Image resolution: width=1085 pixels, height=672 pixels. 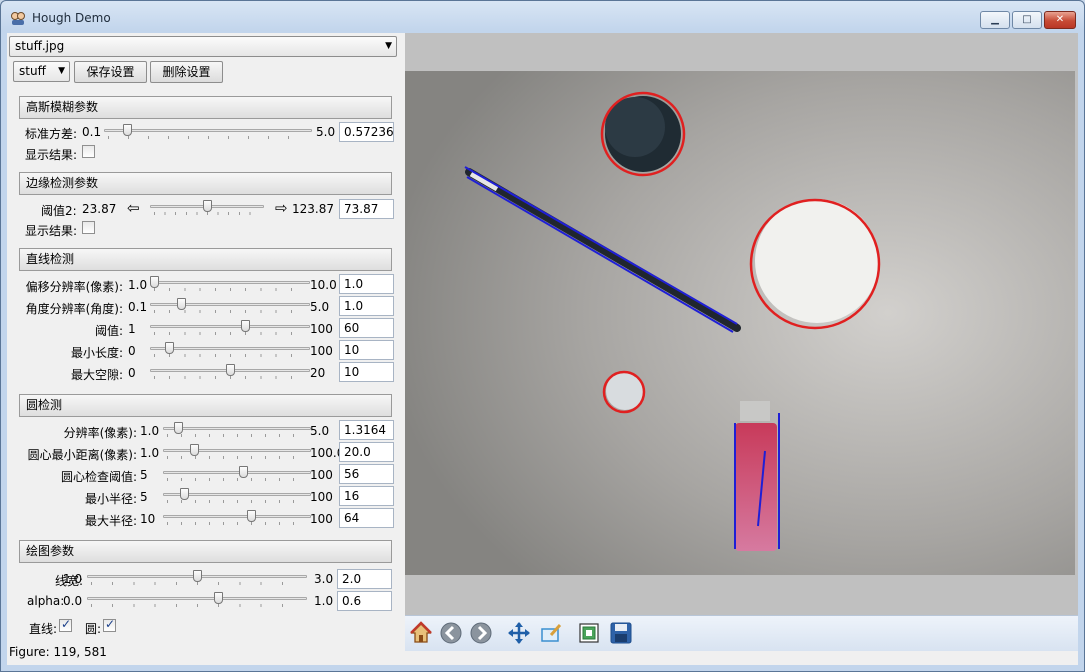 What do you see at coordinates (324, 601) in the screenshot?
I see `alpha-max: 1.0` at bounding box center [324, 601].